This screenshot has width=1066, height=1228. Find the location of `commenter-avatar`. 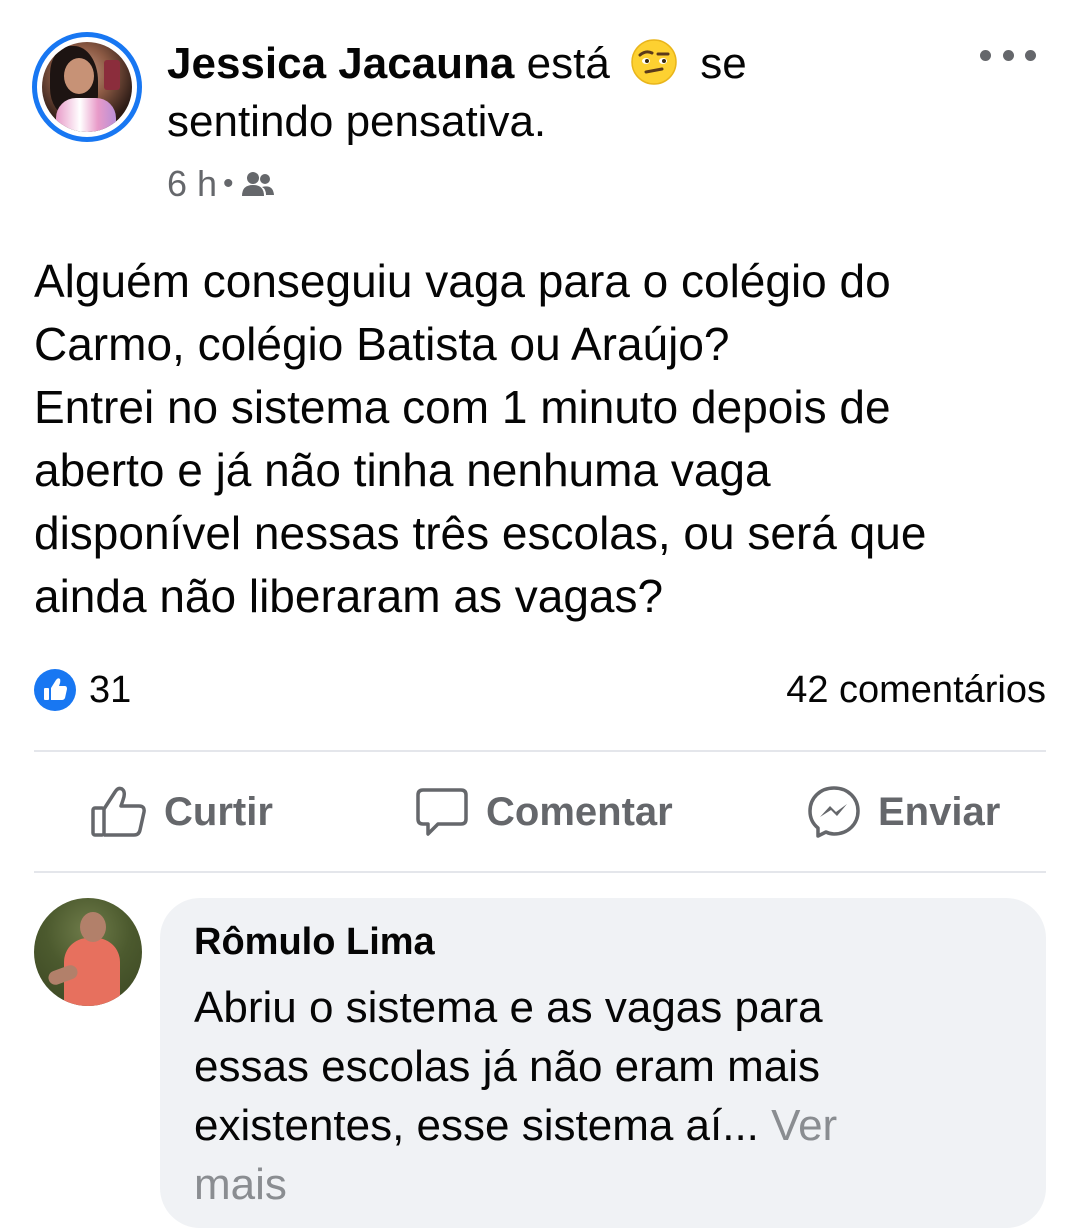

commenter-avatar is located at coordinates (88, 952).